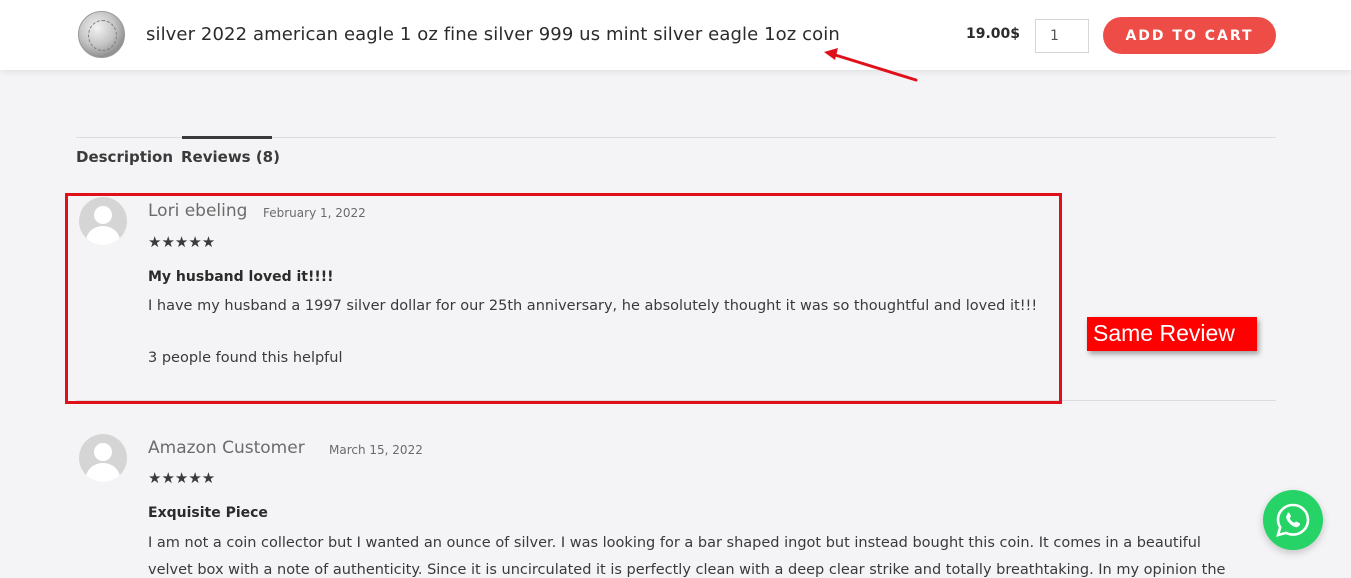  I want to click on review-author: Amazon Customer, so click(226, 448).